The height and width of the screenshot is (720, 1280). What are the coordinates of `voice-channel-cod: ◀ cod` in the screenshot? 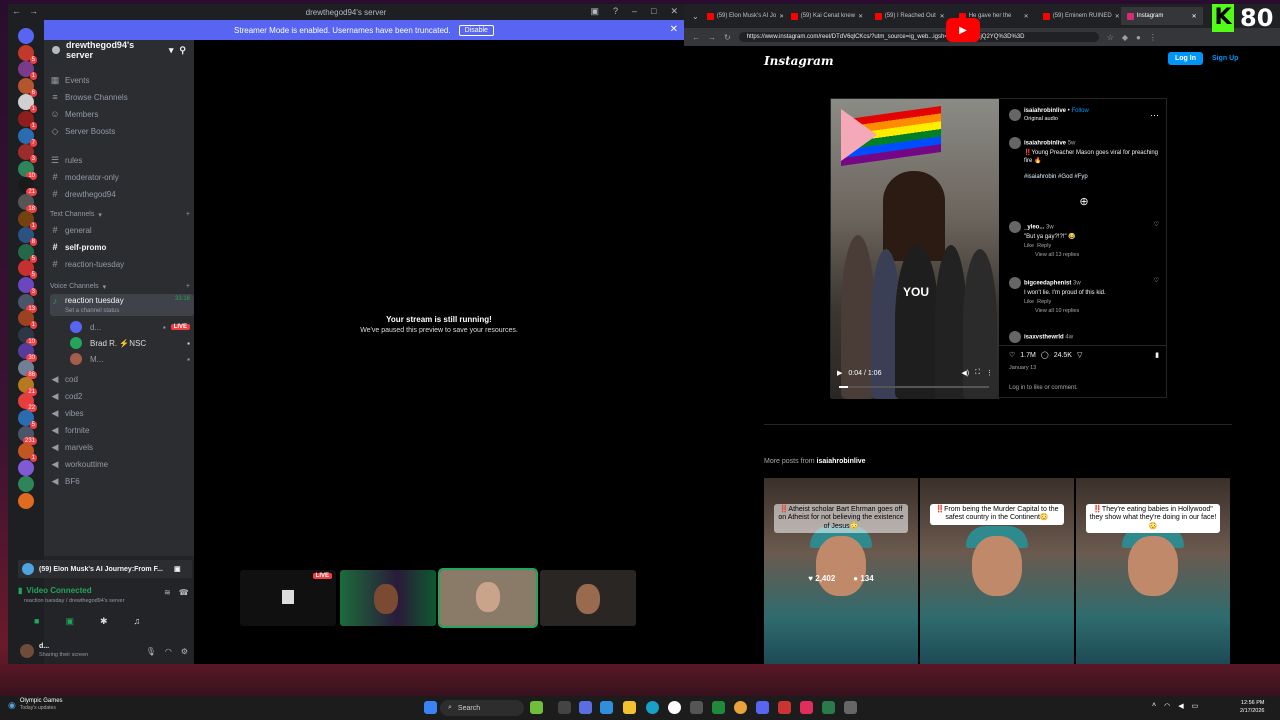 It's located at (120, 379).